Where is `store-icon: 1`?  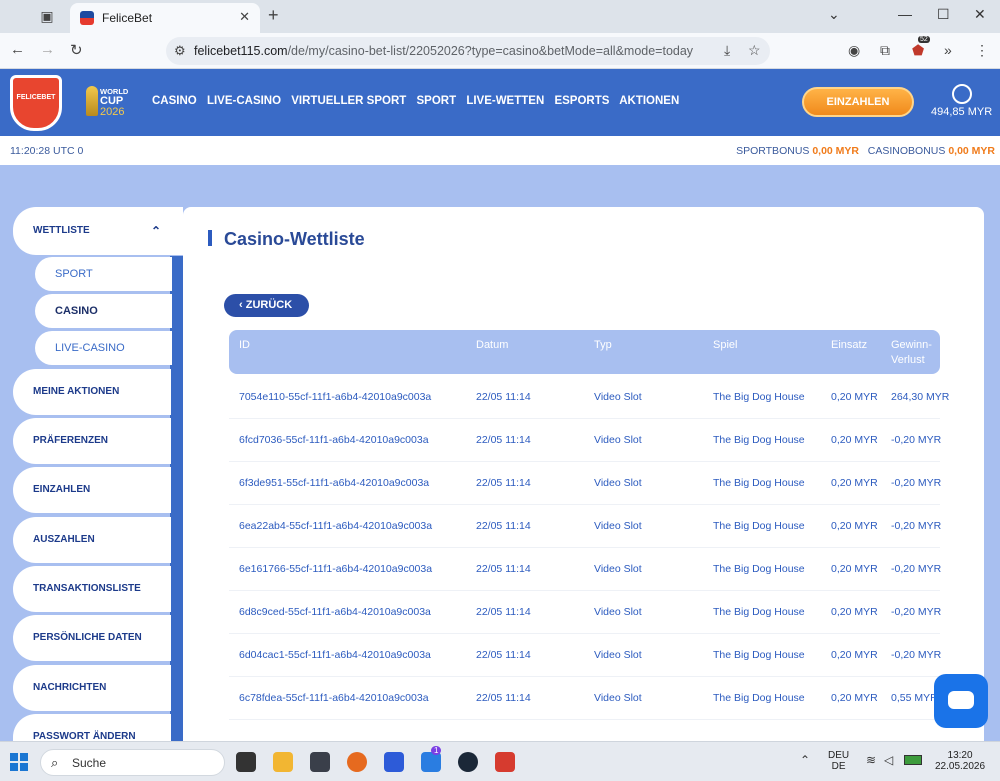
store-icon: 1 is located at coordinates (431, 759).